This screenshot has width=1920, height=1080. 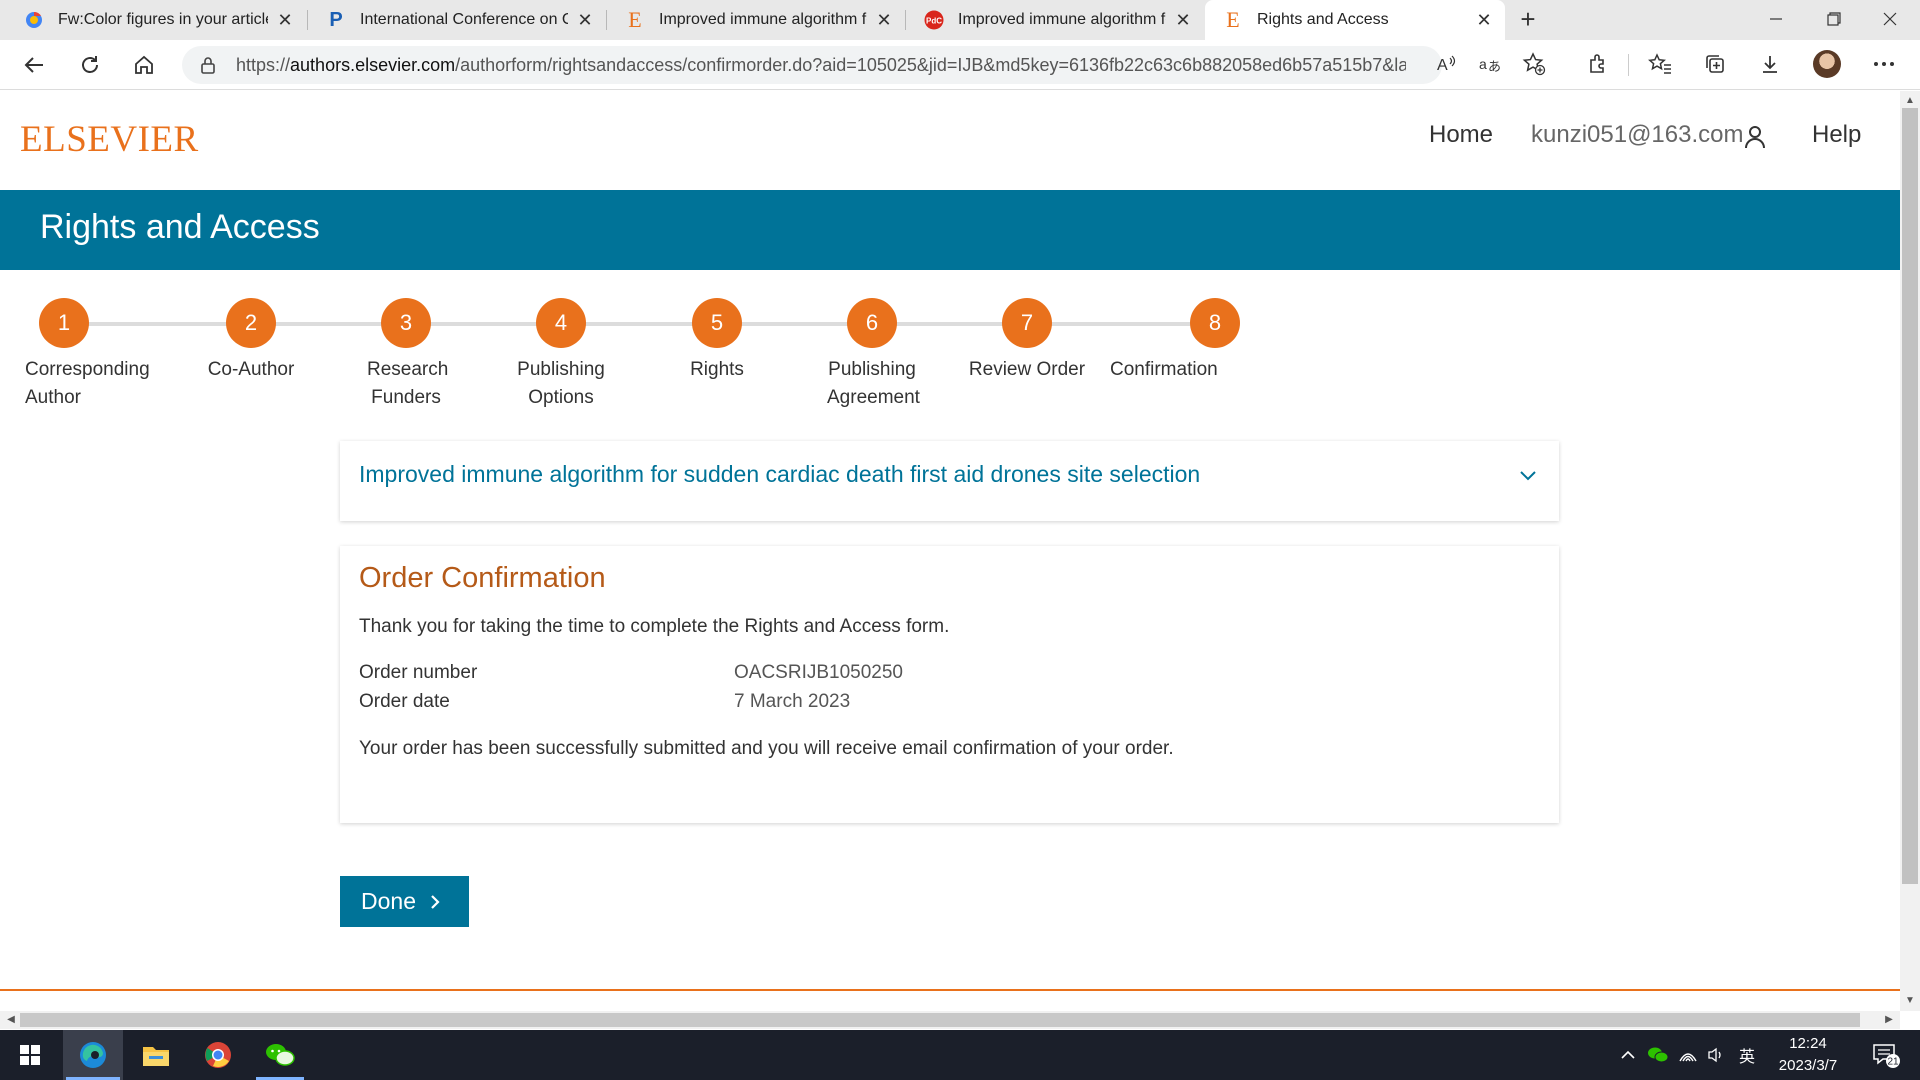 What do you see at coordinates (1776, 20) in the screenshot?
I see `minimize-icon` at bounding box center [1776, 20].